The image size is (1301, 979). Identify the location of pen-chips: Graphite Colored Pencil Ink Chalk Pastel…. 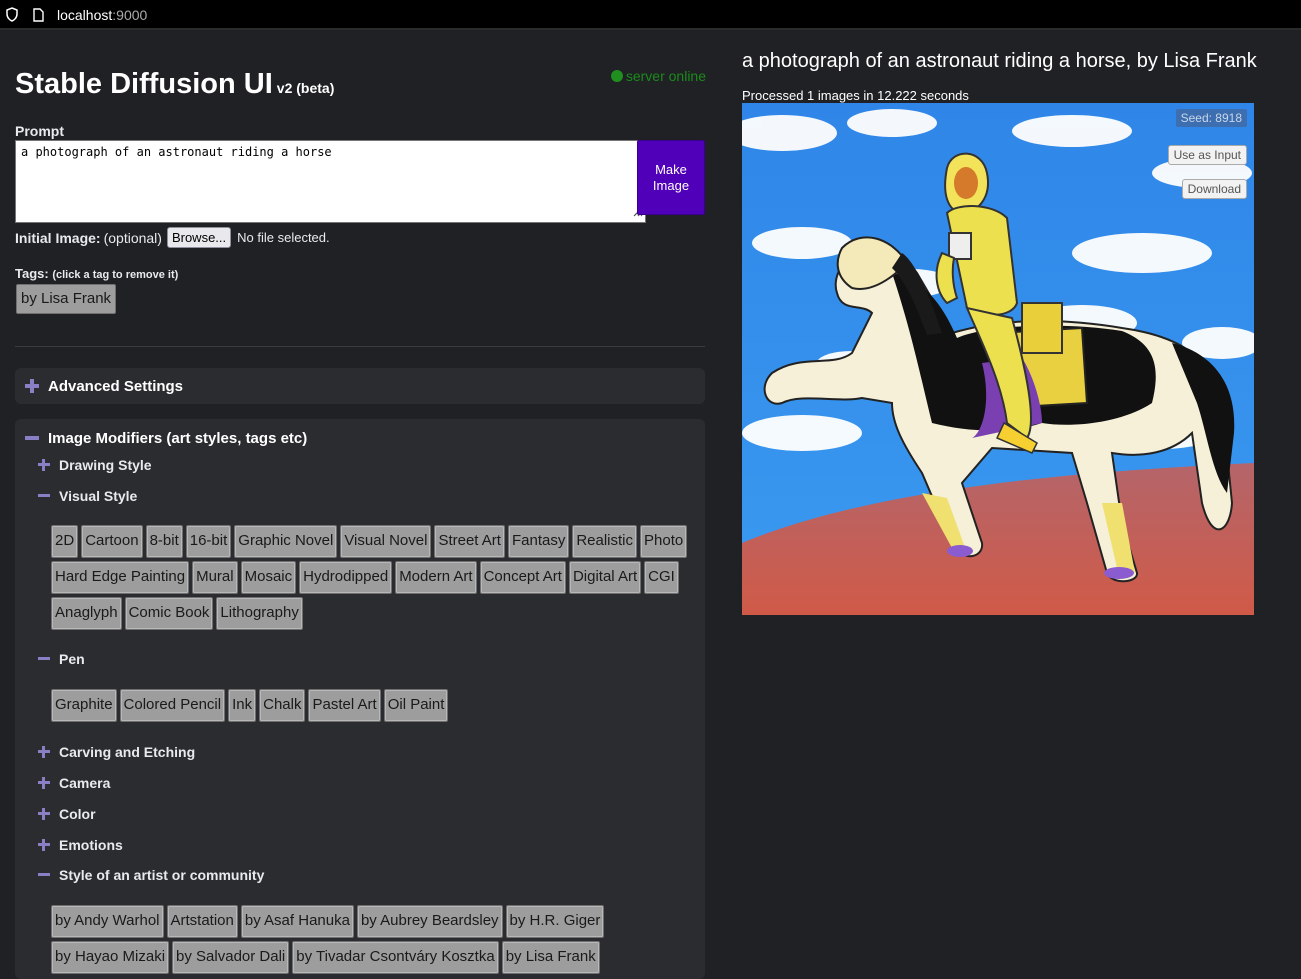
(371, 705).